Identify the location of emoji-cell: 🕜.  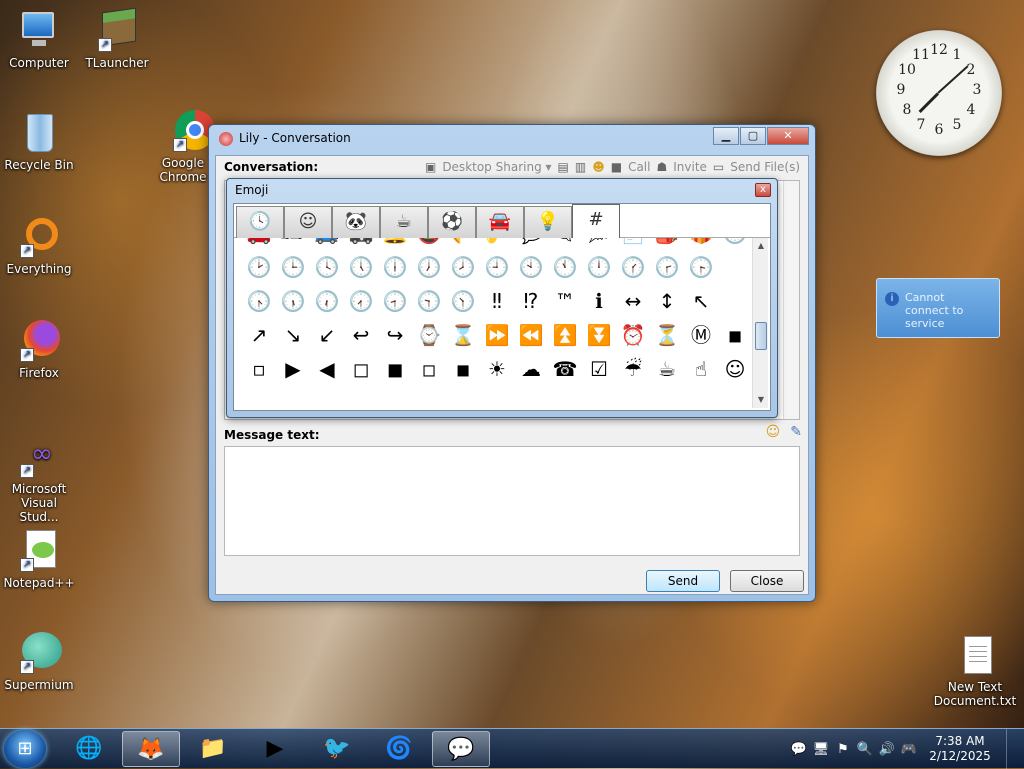
(633, 267).